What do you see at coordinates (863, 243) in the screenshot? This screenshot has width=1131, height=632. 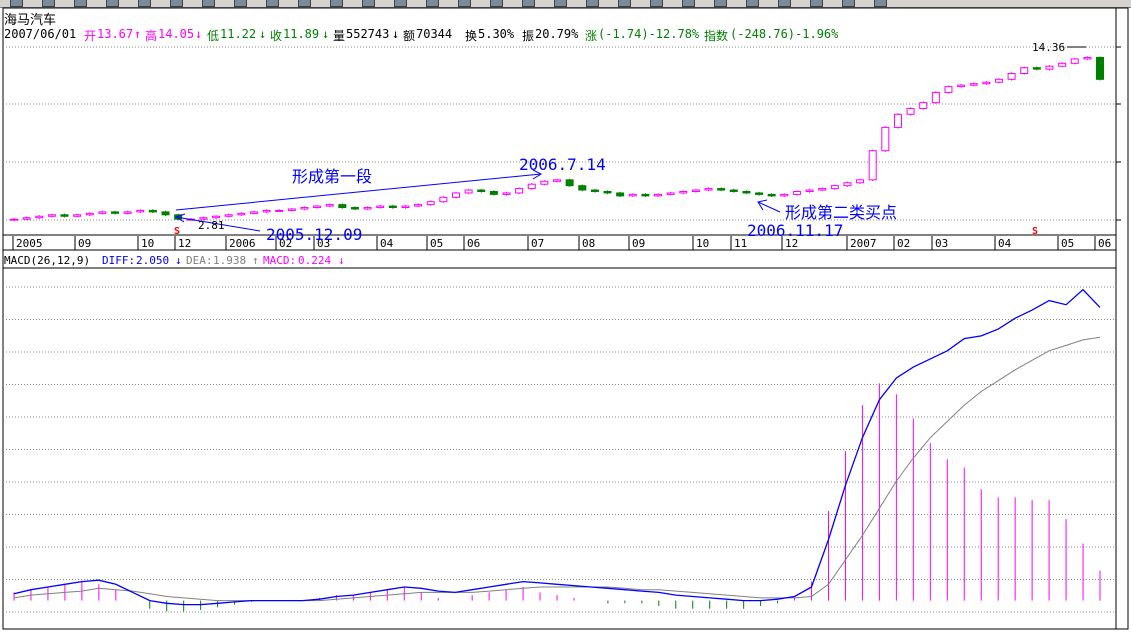 I see `time-axis-label: 2007` at bounding box center [863, 243].